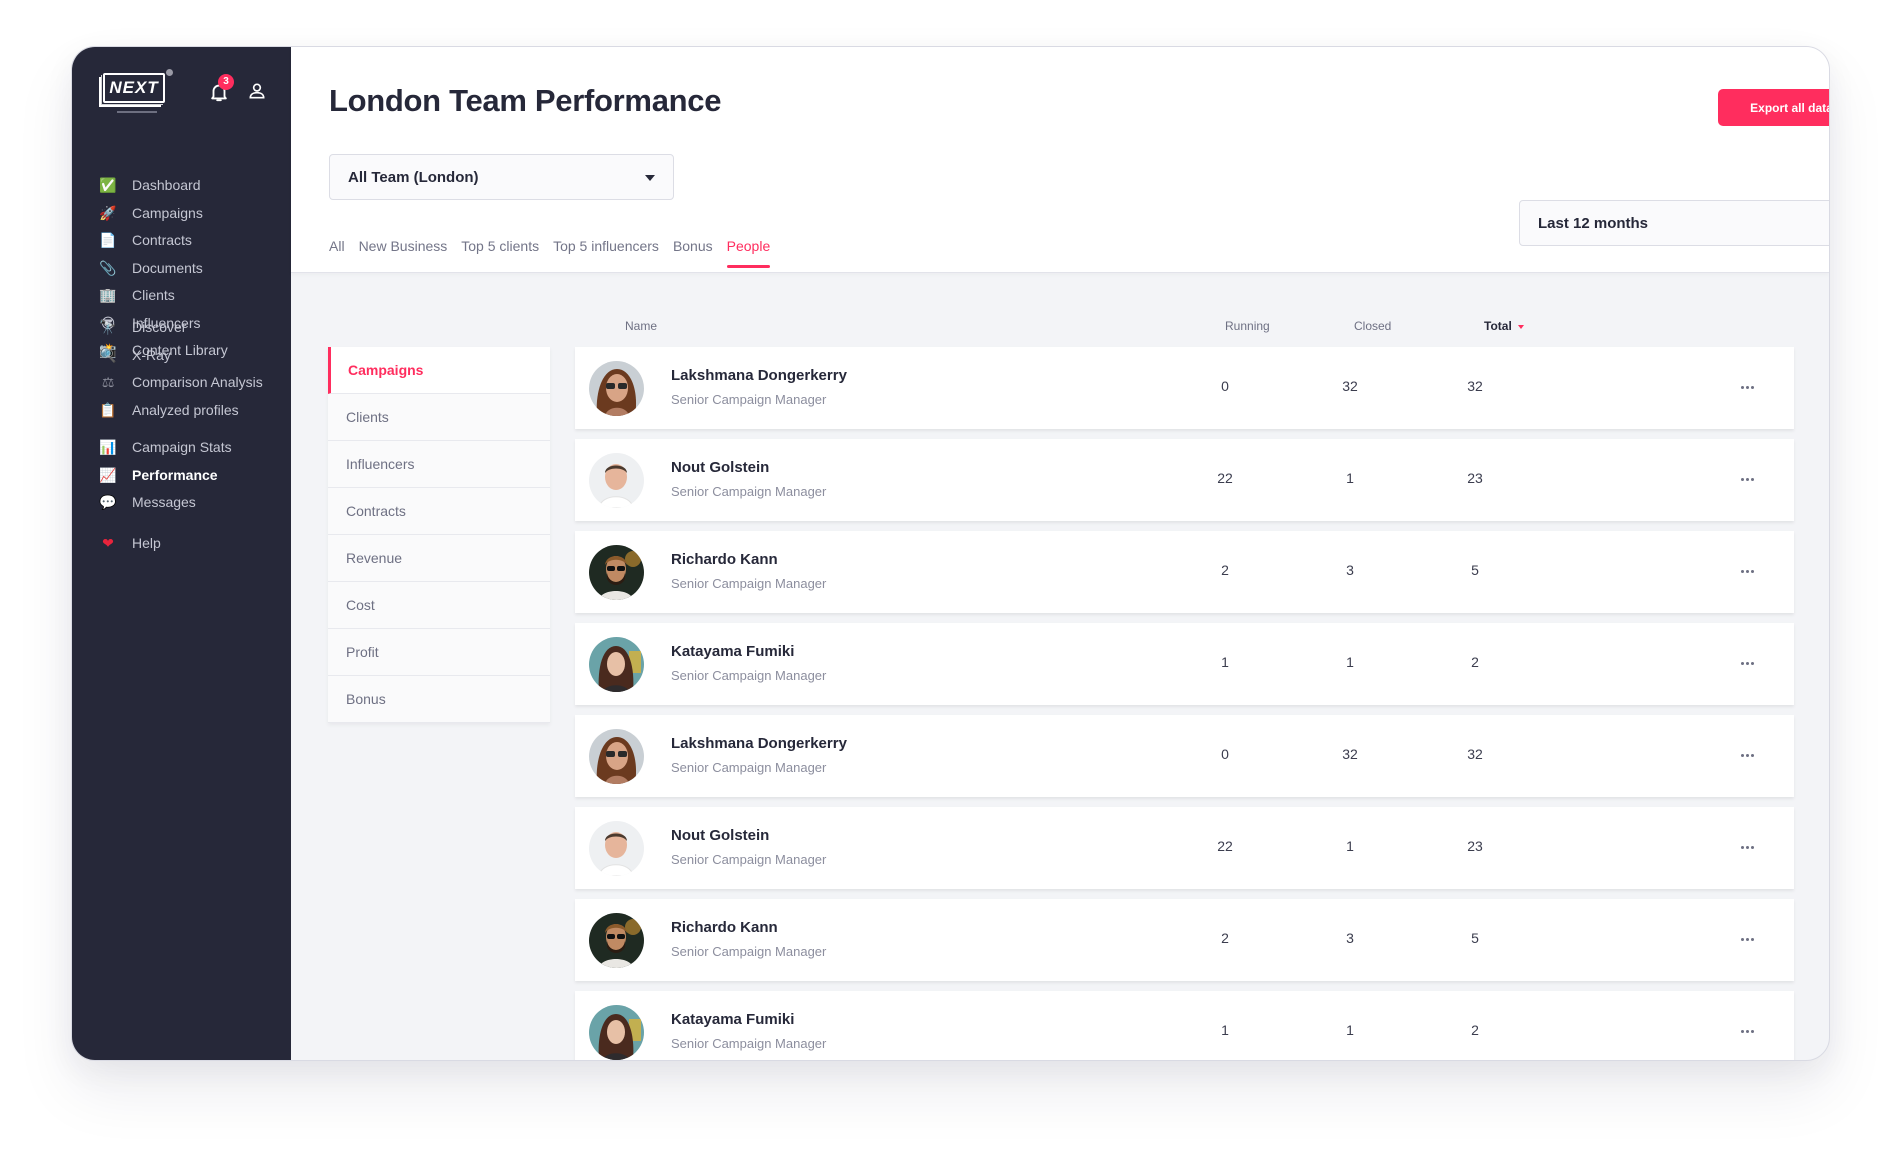 Image resolution: width=1900 pixels, height=1156 pixels. Describe the element at coordinates (1475, 662) in the screenshot. I see `total-count: 2` at that location.